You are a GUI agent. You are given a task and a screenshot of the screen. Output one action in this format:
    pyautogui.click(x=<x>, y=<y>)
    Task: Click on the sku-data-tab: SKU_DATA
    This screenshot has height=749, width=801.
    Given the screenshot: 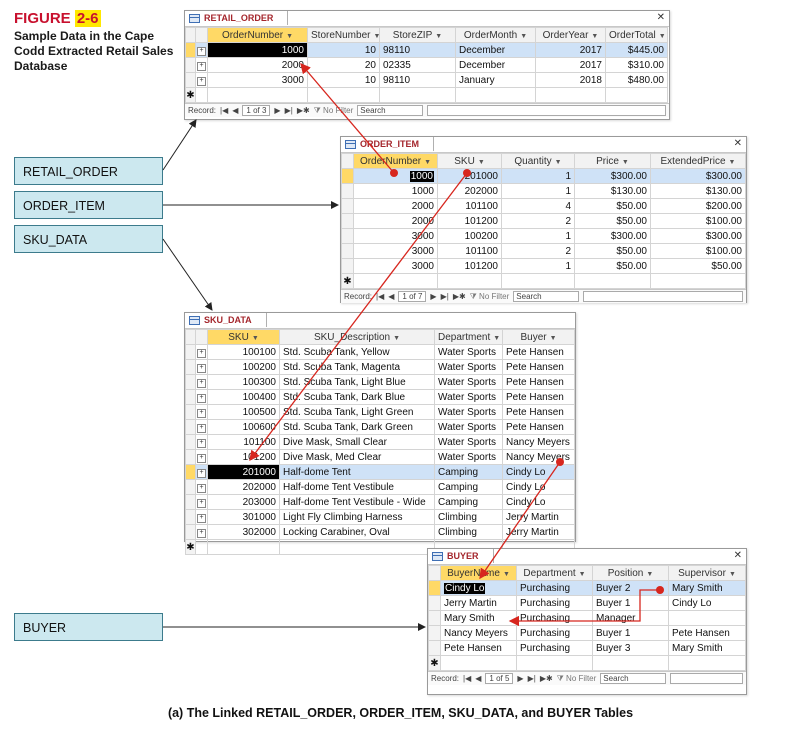 What is the action you would take?
    pyautogui.click(x=226, y=320)
    